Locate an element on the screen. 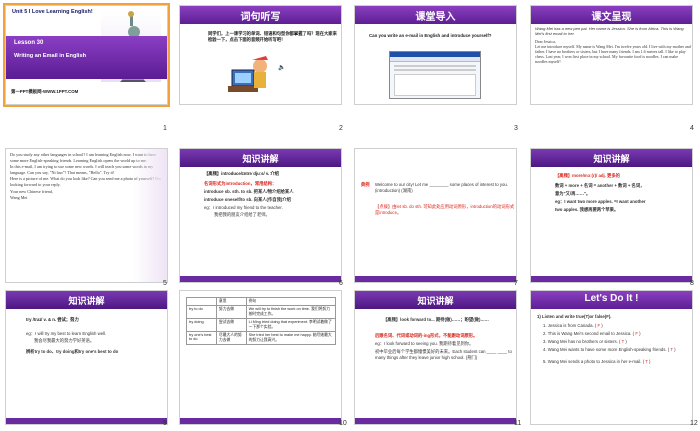 This screenshot has width=700, height=431. slide-number-2: 2 is located at coordinates (341, 128).